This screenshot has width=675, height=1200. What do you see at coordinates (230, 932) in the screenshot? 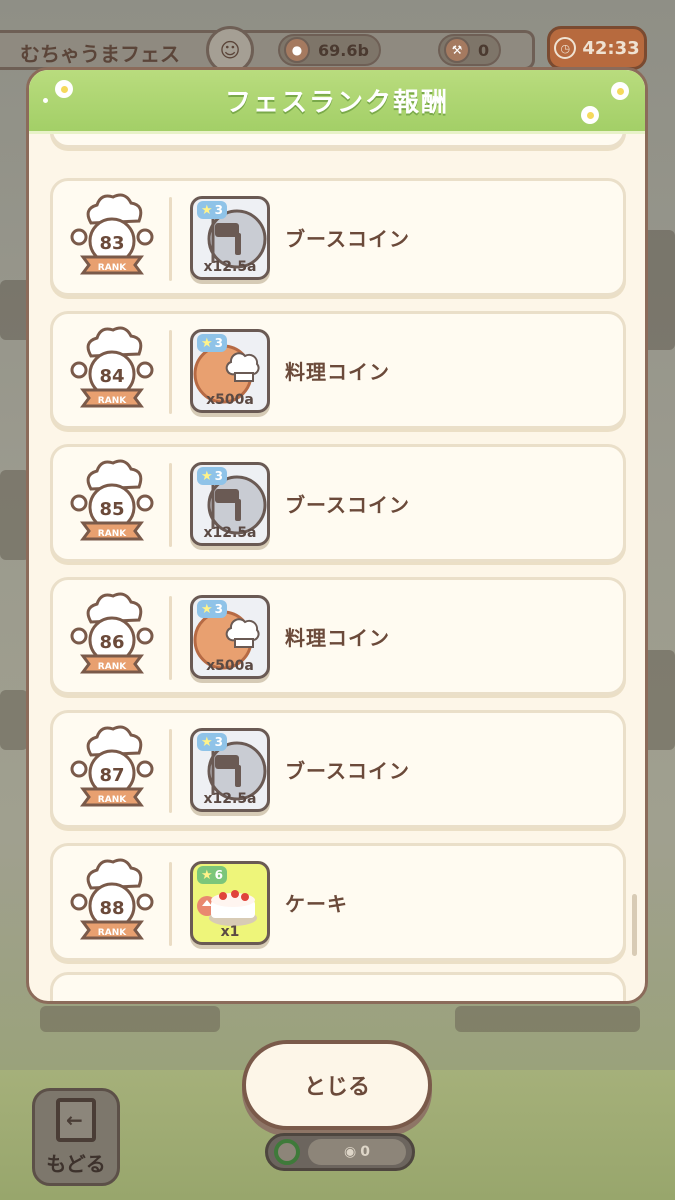
I see `reward-quantity: x1` at bounding box center [230, 932].